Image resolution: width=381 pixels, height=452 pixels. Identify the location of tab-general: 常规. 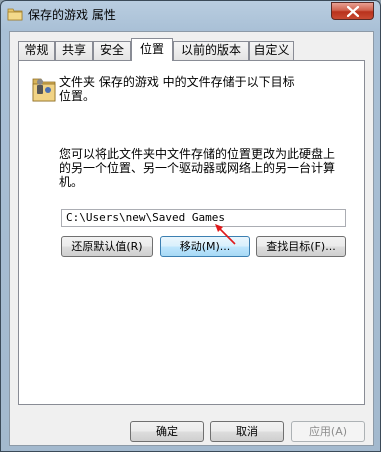
(36, 50).